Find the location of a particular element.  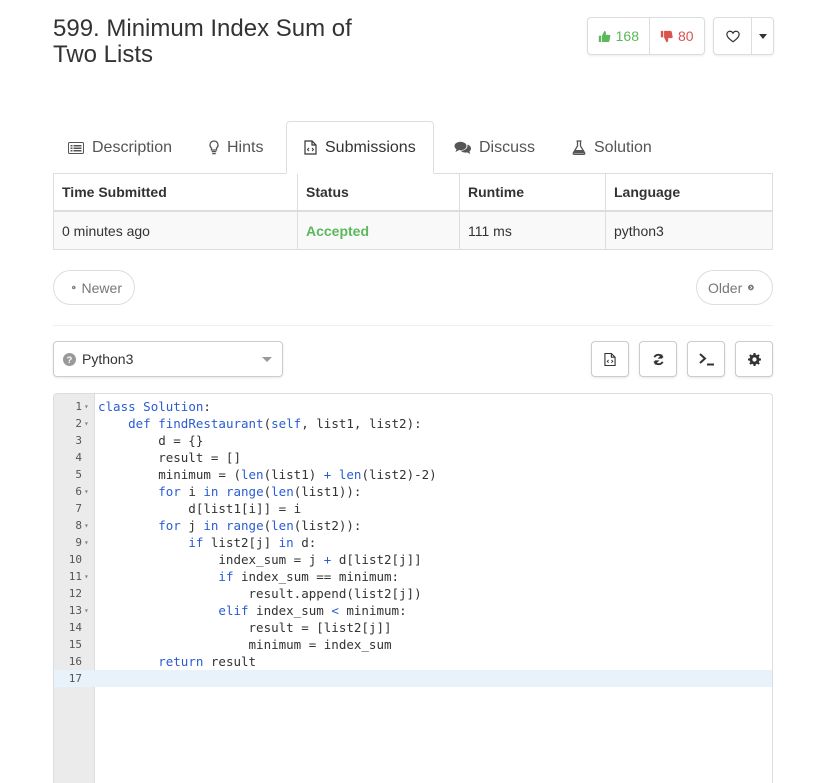

upvote-button: 168 is located at coordinates (619, 36).